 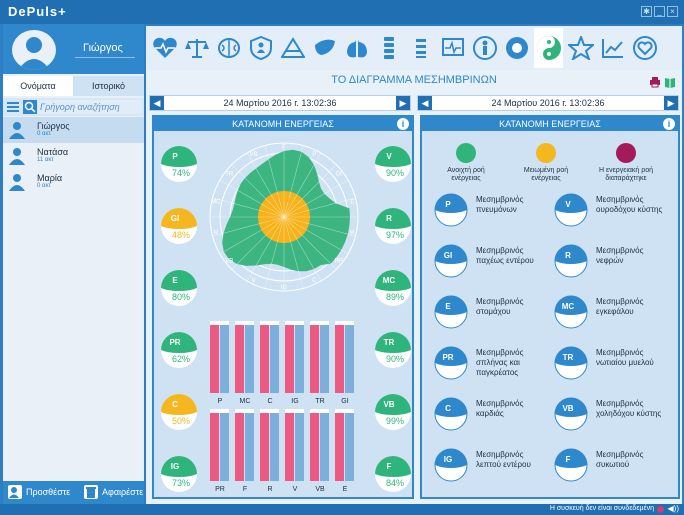 What do you see at coordinates (292, 48) in the screenshot?
I see `pyramid-icon` at bounding box center [292, 48].